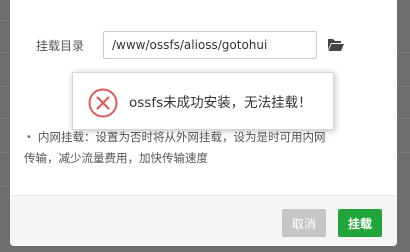 The height and width of the screenshot is (252, 410). What do you see at coordinates (103, 103) in the screenshot?
I see `error-circle-x-icon` at bounding box center [103, 103].